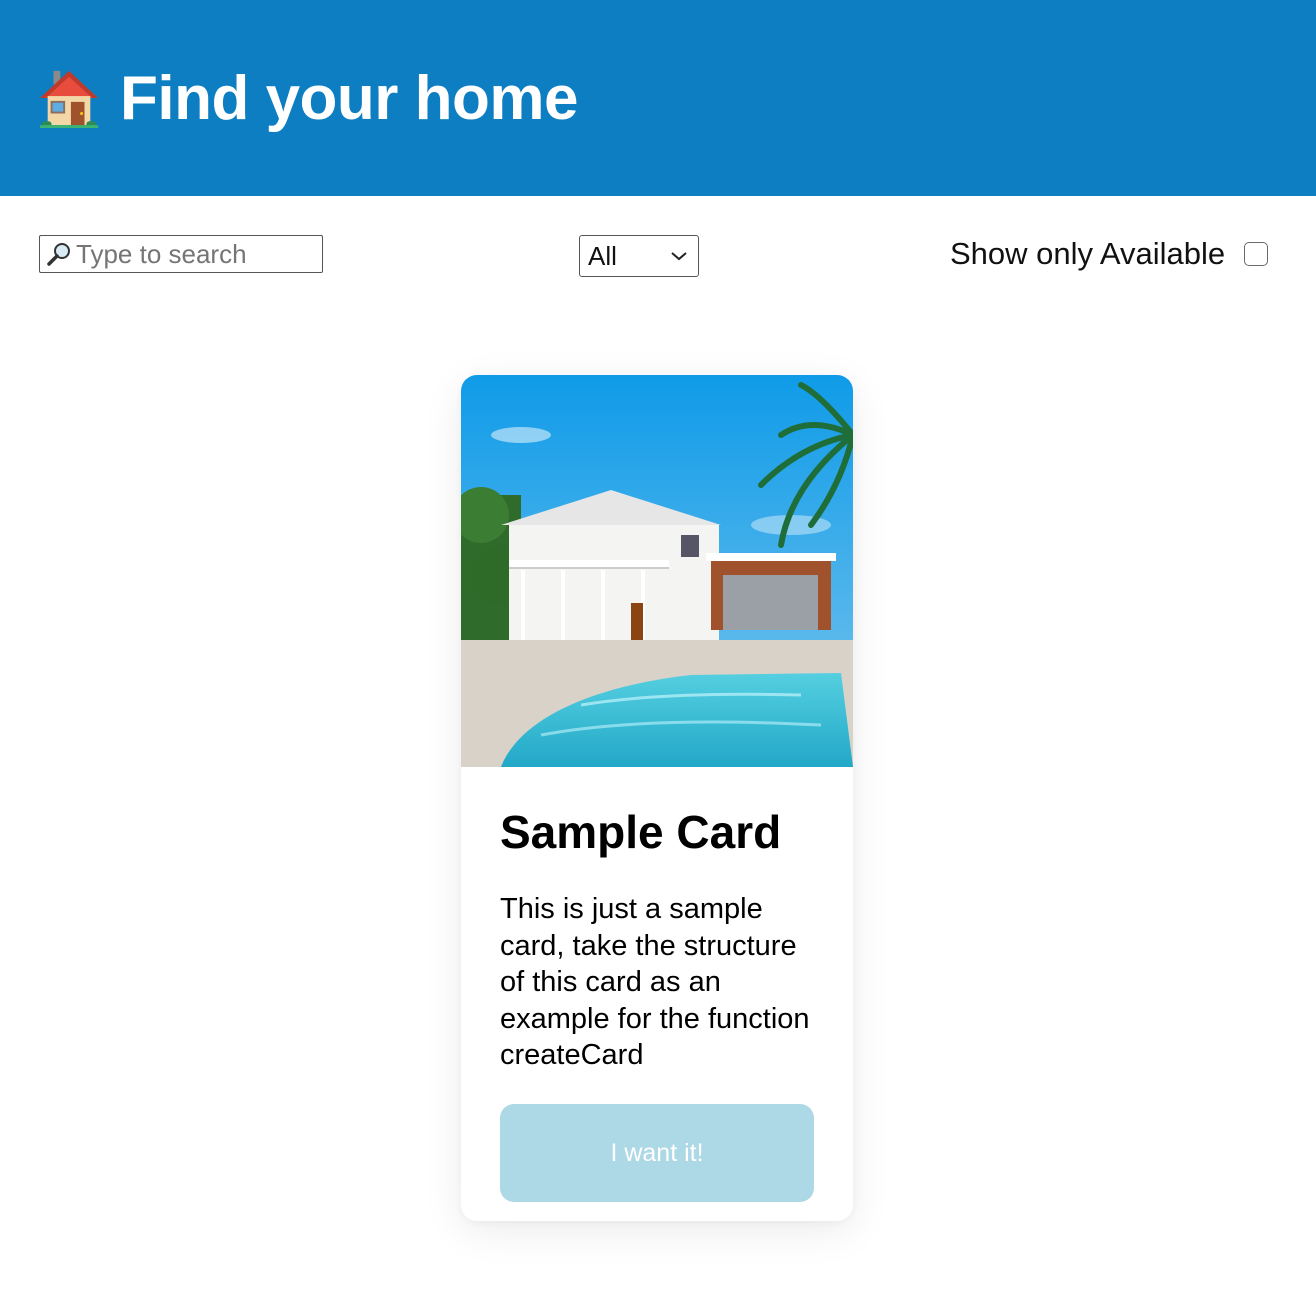 This screenshot has height=1310, width=1316. Describe the element at coordinates (1256, 254) in the screenshot. I see `available-filter-checkbox` at that location.